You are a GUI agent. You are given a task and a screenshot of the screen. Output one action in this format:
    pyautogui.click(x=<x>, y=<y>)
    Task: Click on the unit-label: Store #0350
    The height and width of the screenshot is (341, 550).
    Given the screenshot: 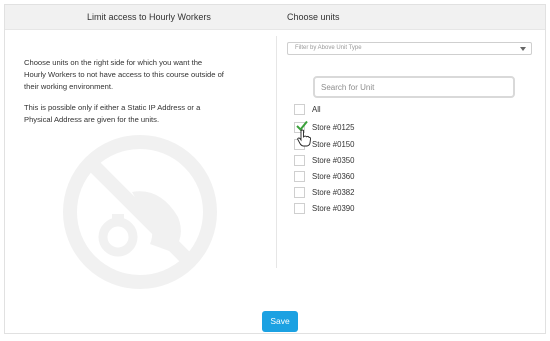 What is the action you would take?
    pyautogui.click(x=333, y=160)
    